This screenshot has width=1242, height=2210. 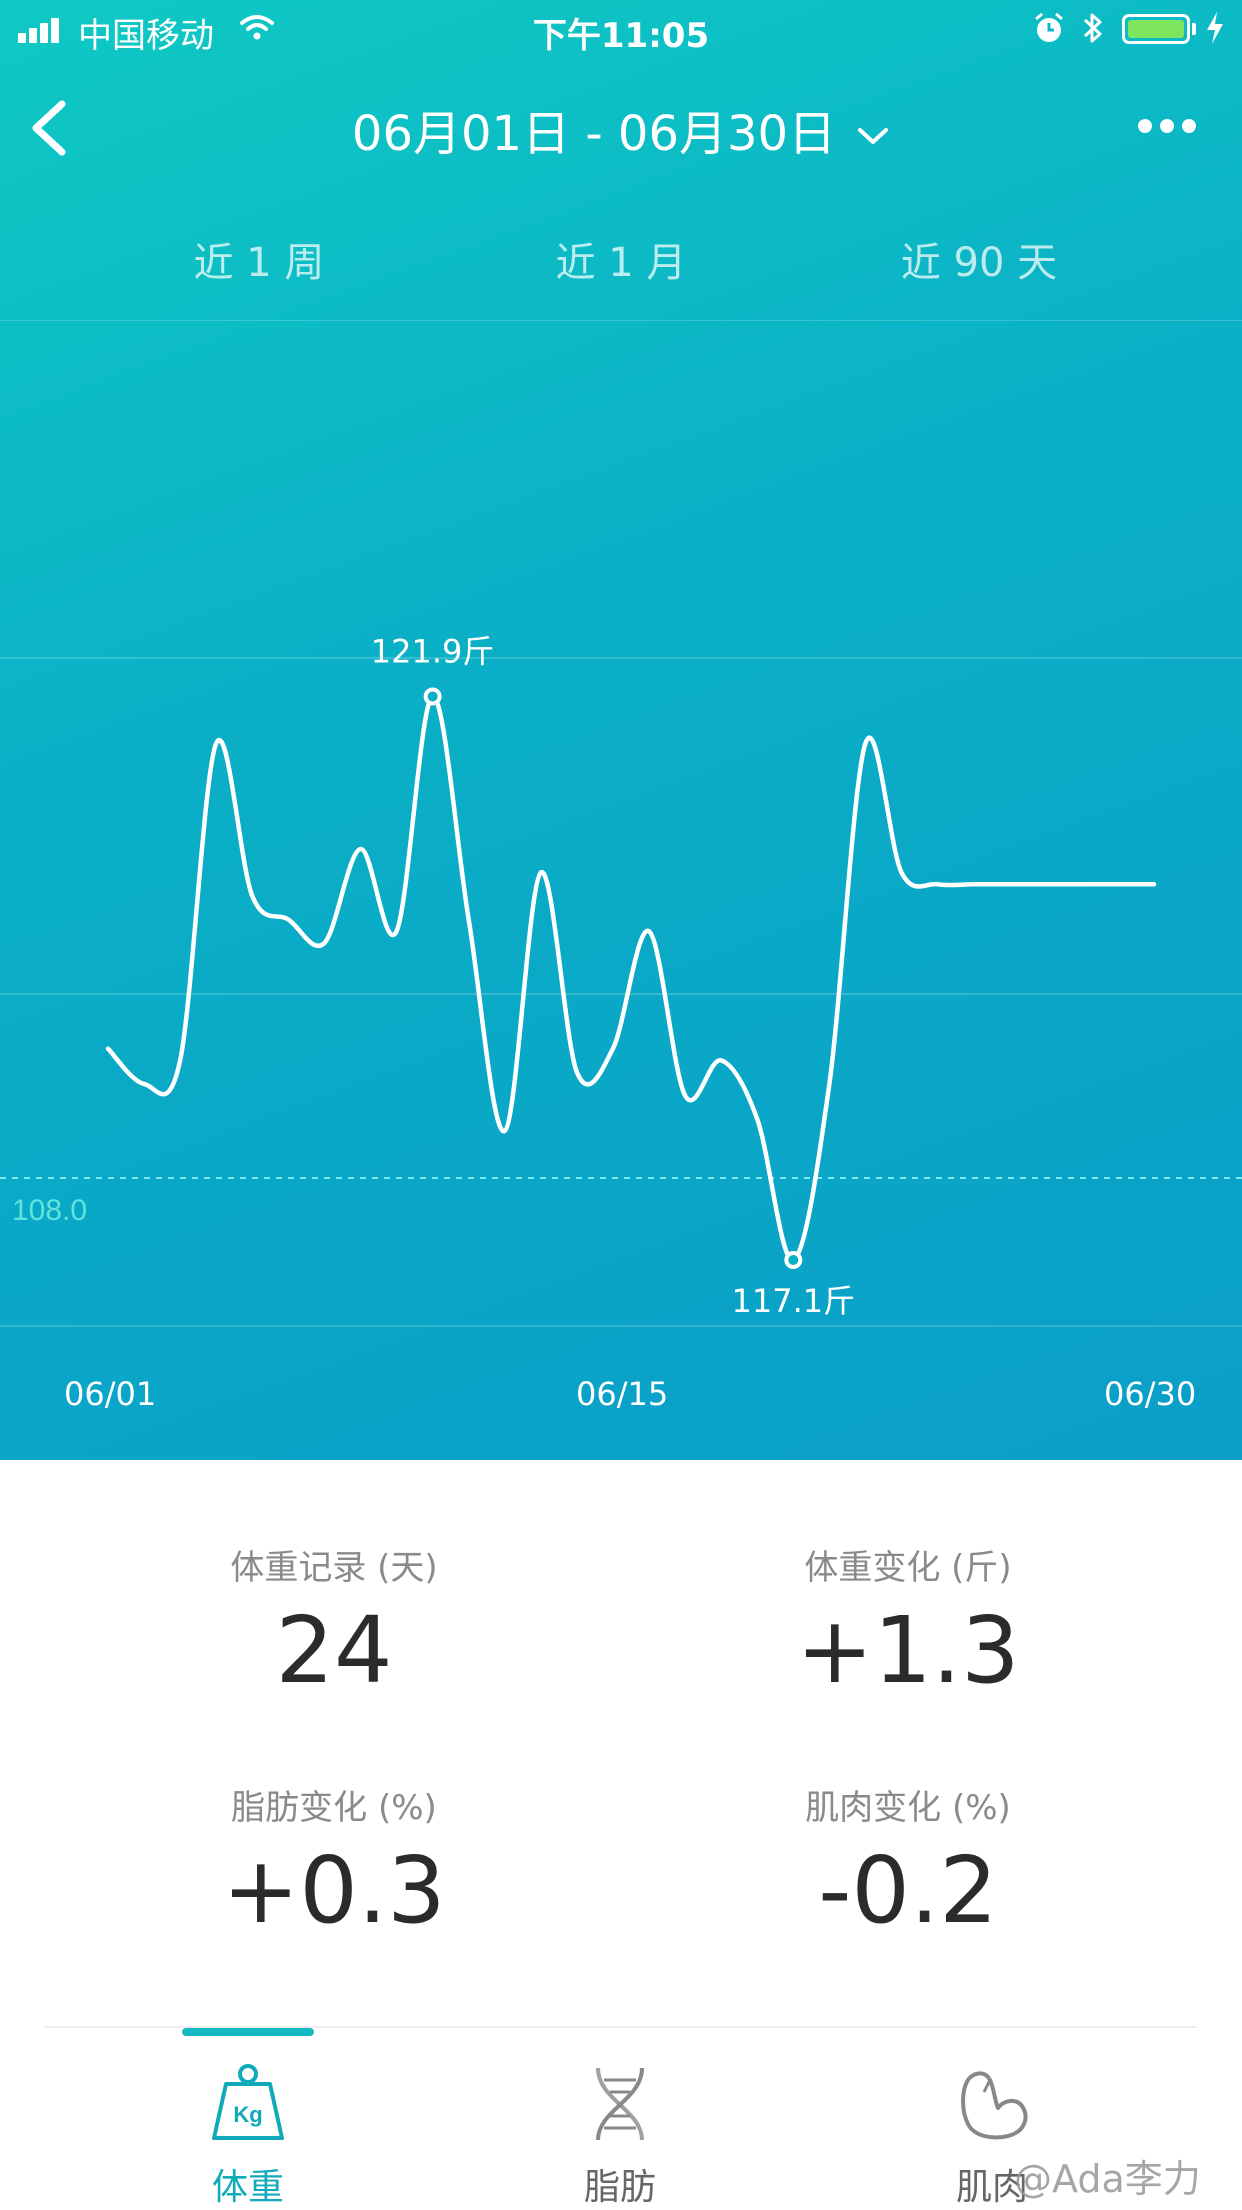 I want to click on date-range-selector: 06月01日 - 06月30日, so click(x=621, y=129).